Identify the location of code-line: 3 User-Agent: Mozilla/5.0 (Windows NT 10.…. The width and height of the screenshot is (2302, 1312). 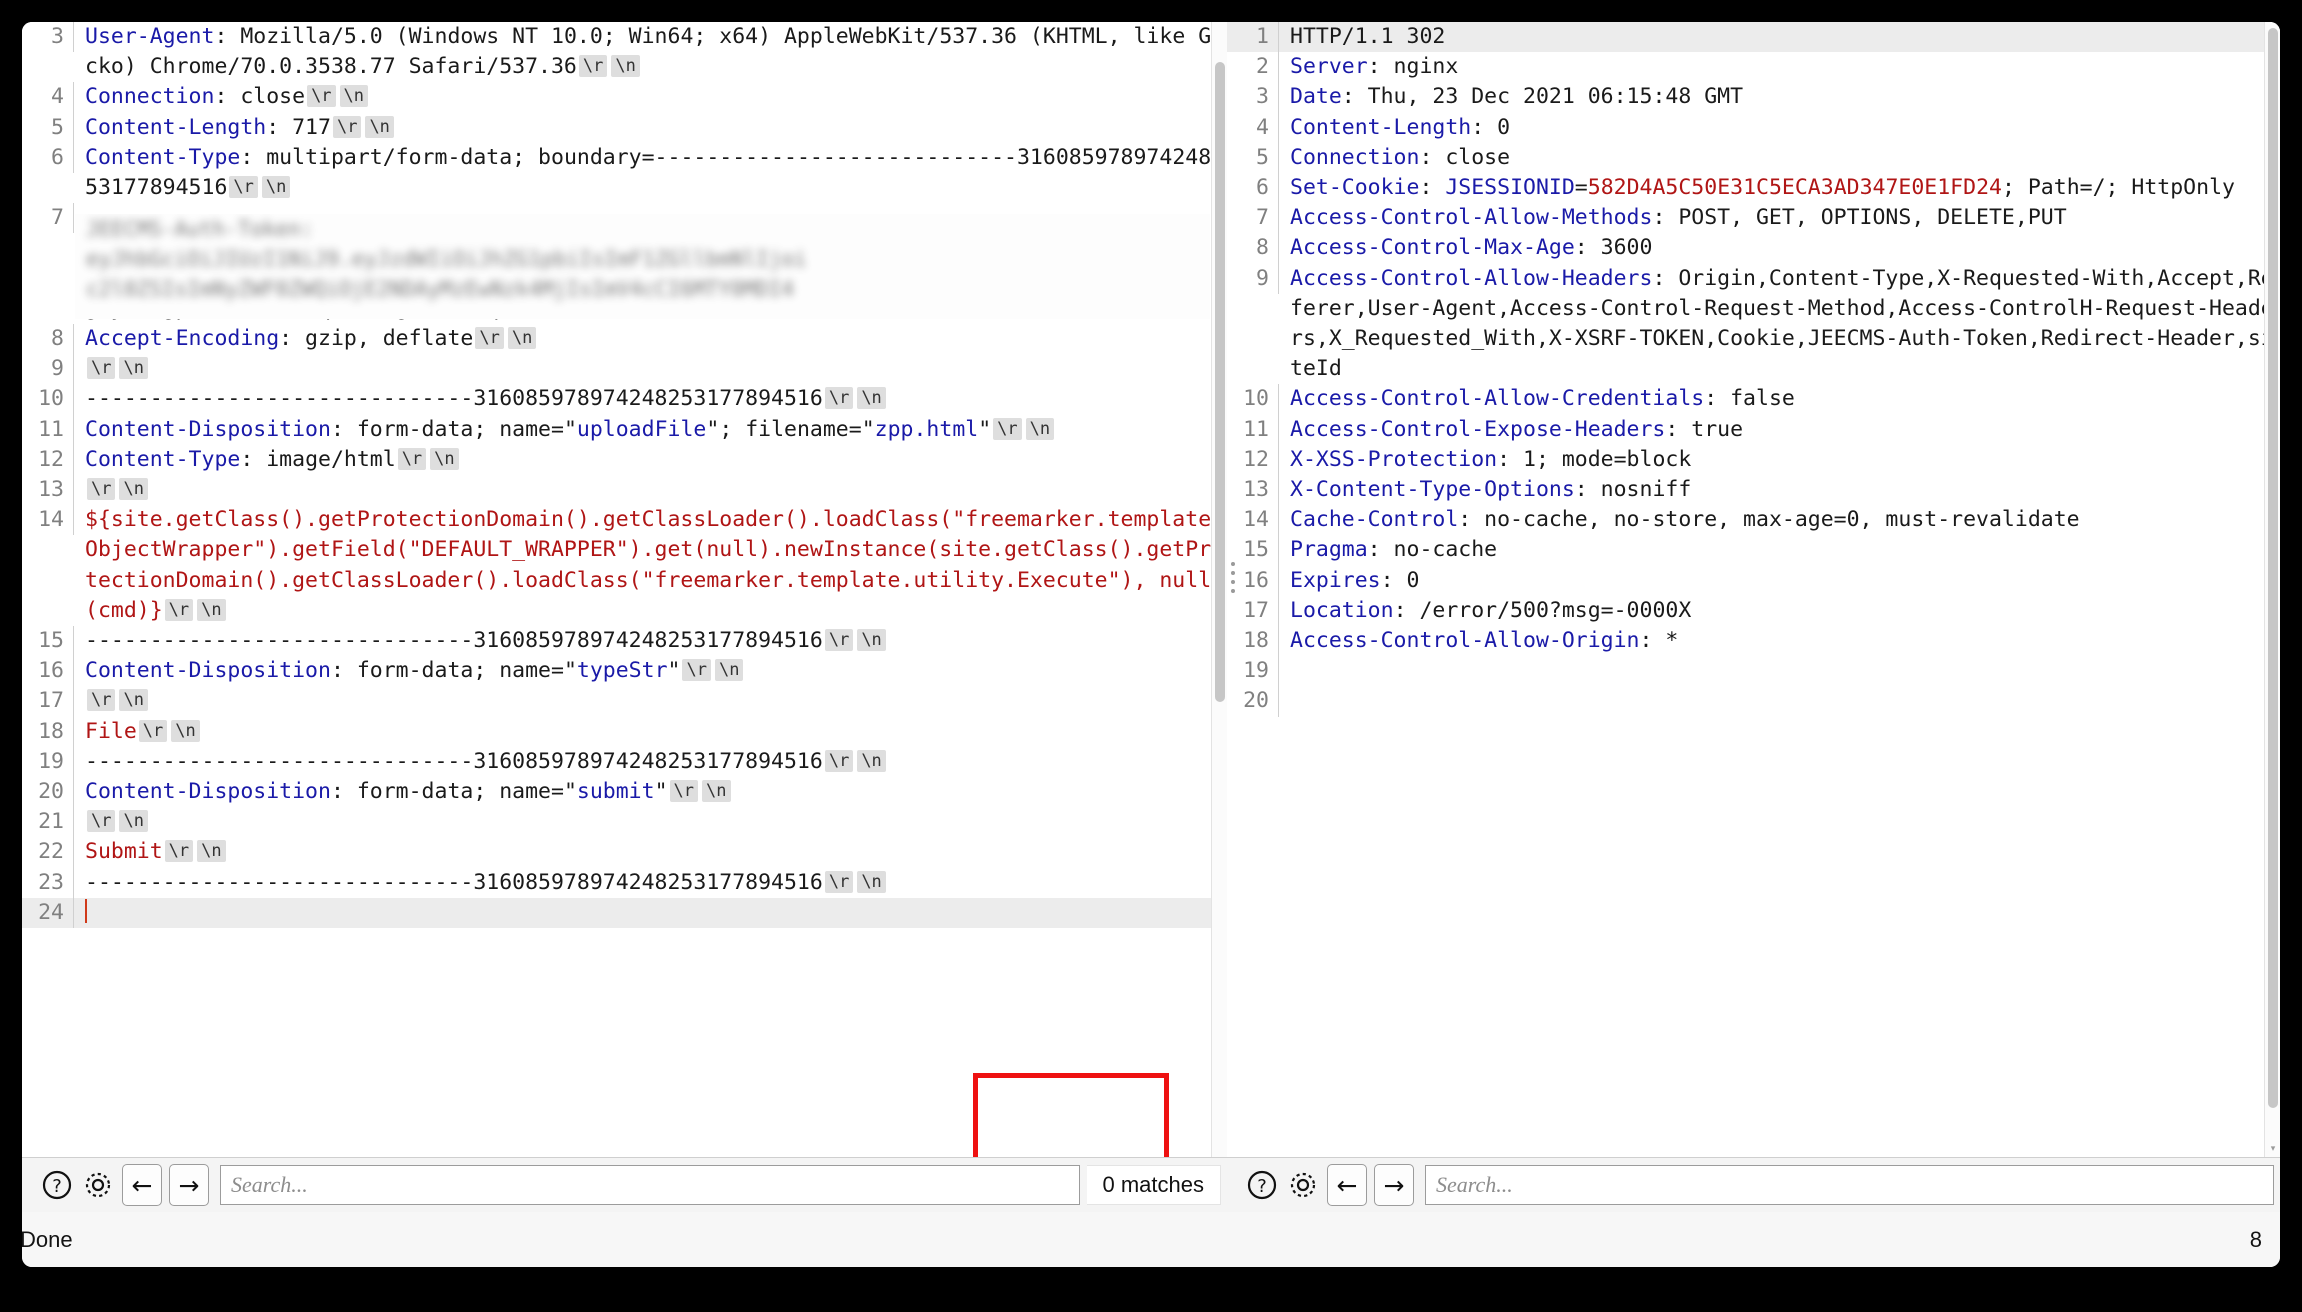
(624, 52).